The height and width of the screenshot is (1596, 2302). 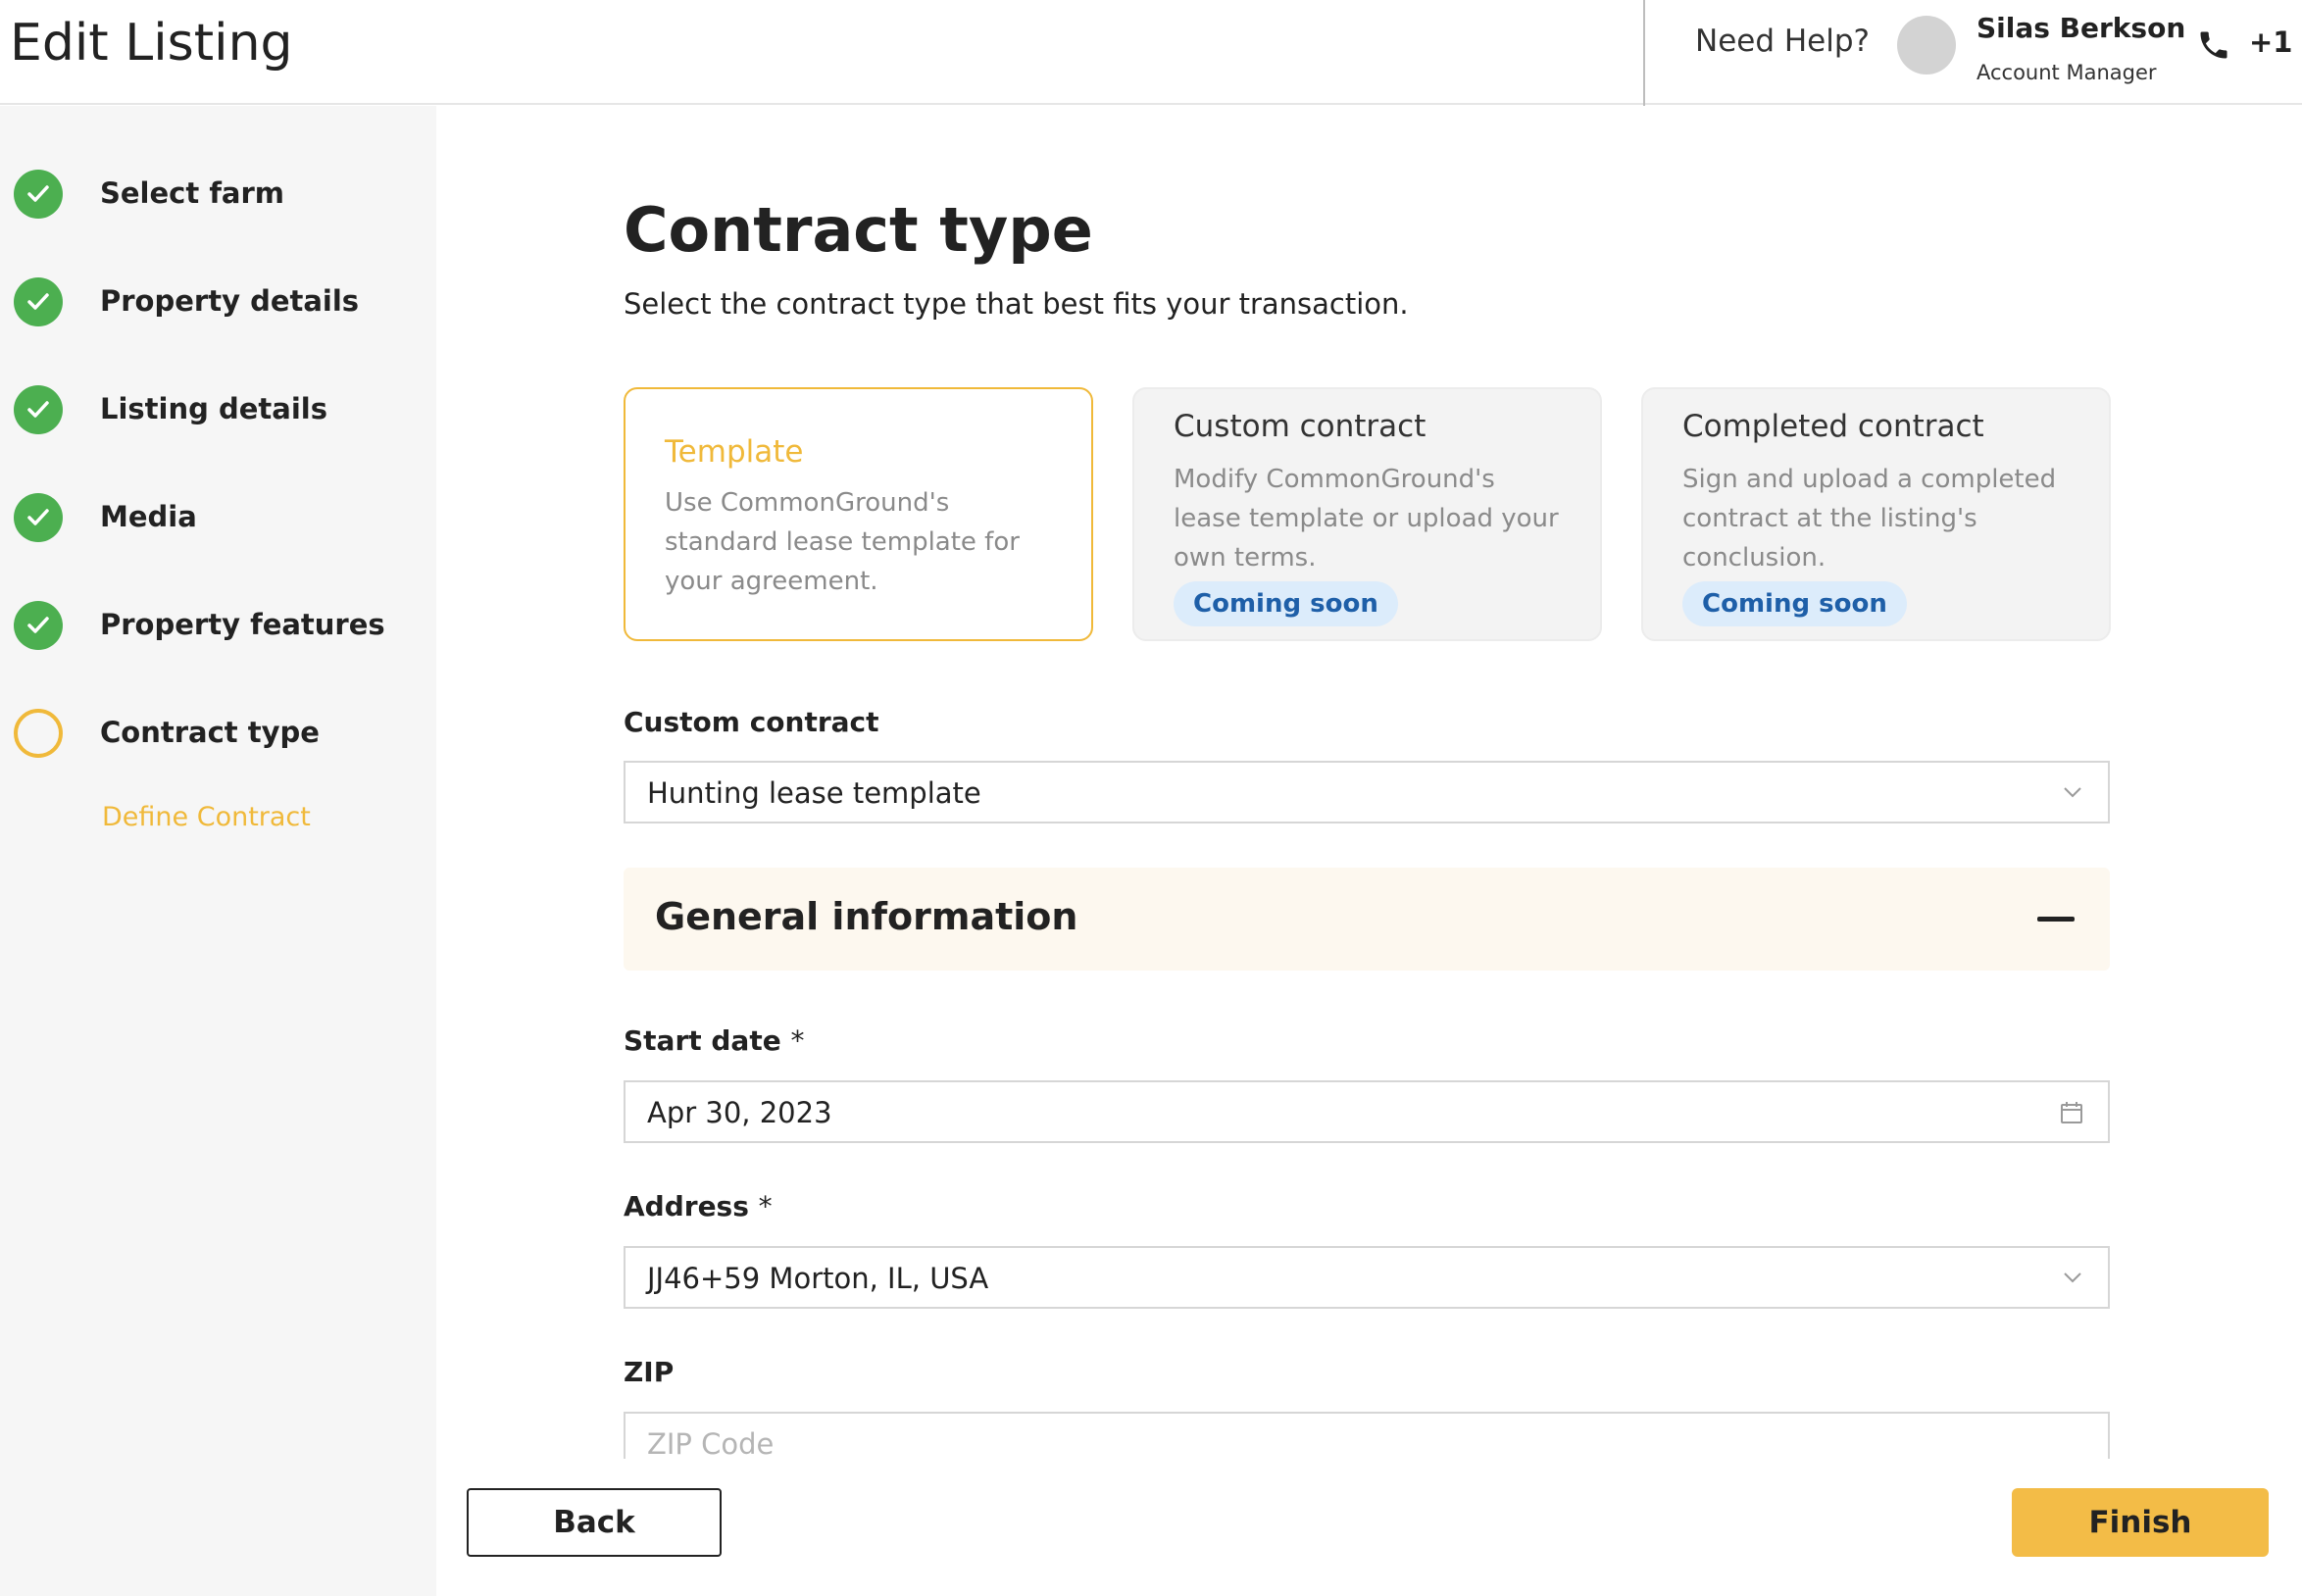 I want to click on step-label: Contract type, so click(x=210, y=732).